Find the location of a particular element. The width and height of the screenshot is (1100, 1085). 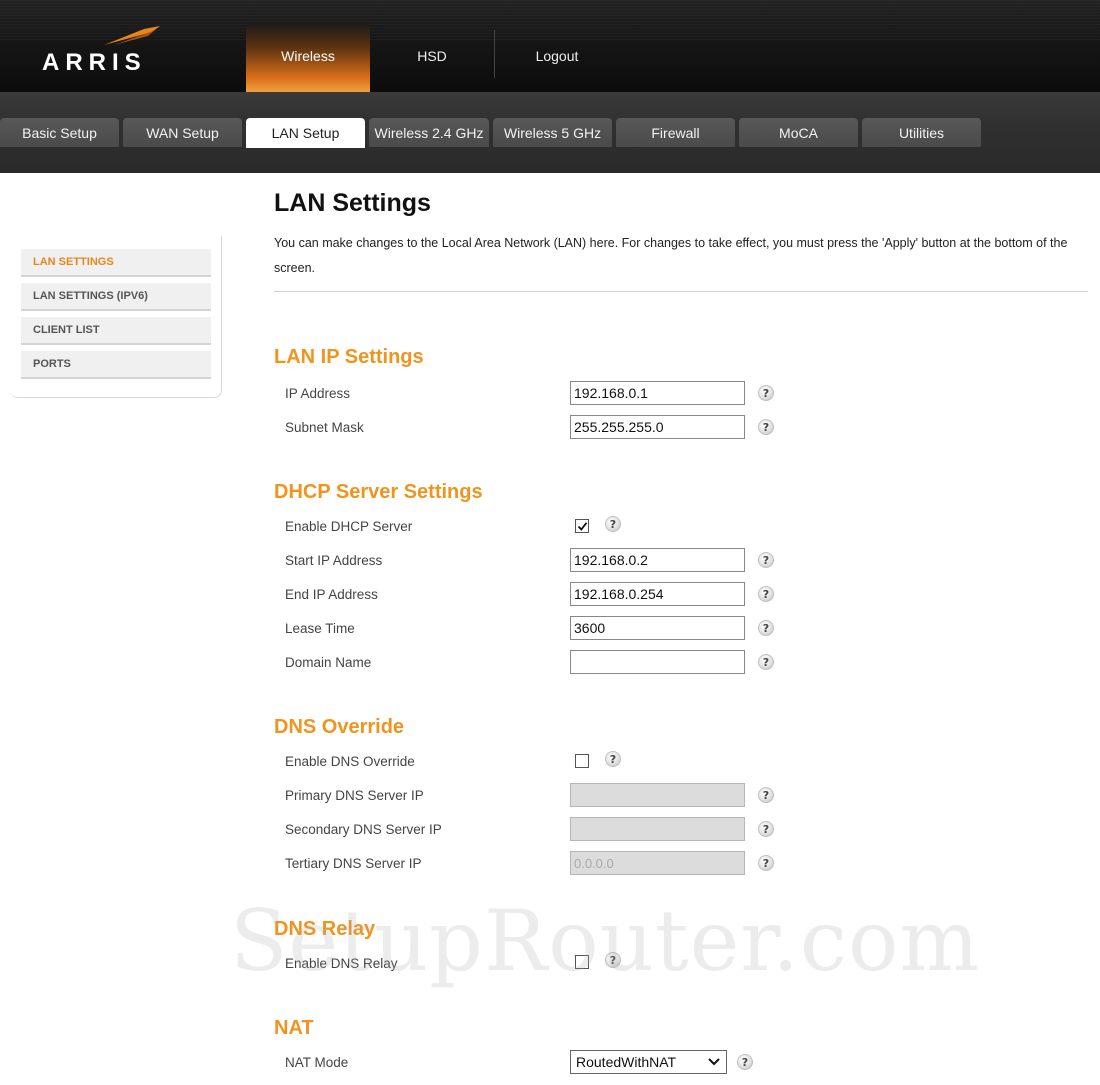

section-dns-relay: DNS Relay is located at coordinates (325, 929).